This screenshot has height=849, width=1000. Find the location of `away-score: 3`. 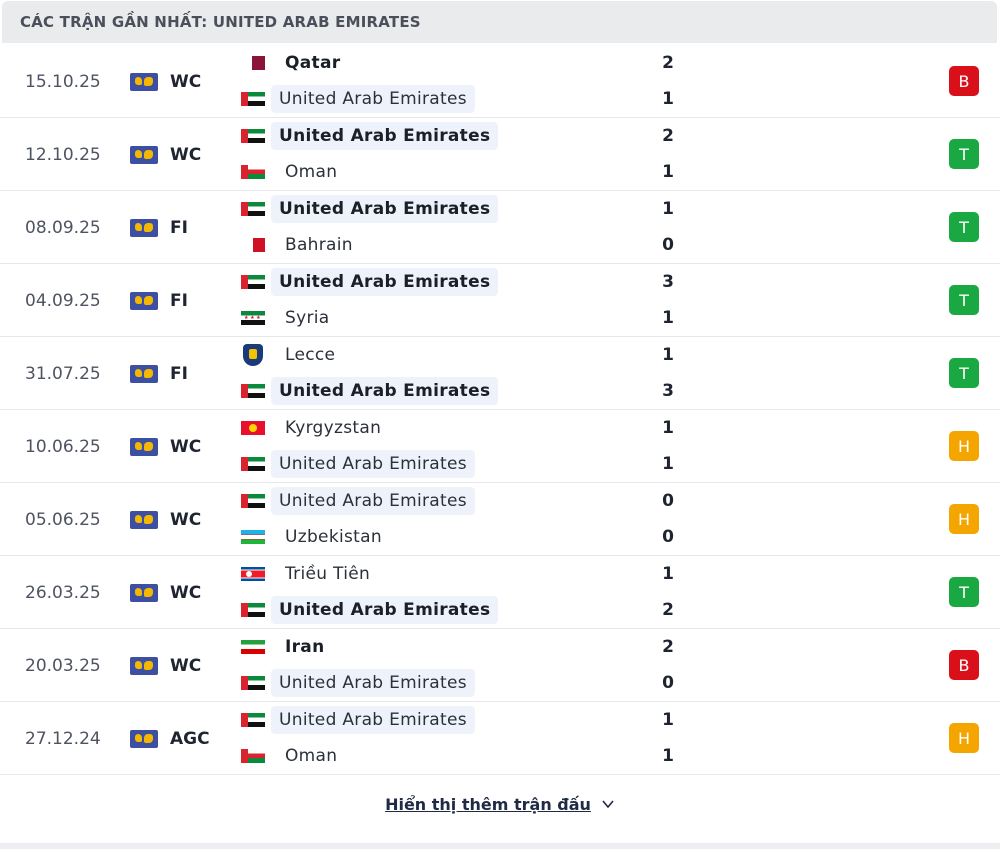

away-score: 3 is located at coordinates (668, 391).